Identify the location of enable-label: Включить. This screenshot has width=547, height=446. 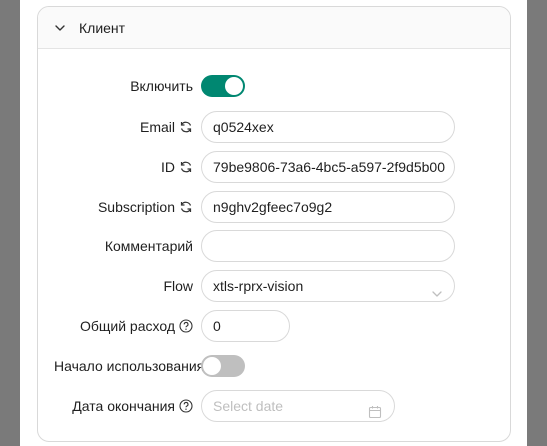
(161, 86).